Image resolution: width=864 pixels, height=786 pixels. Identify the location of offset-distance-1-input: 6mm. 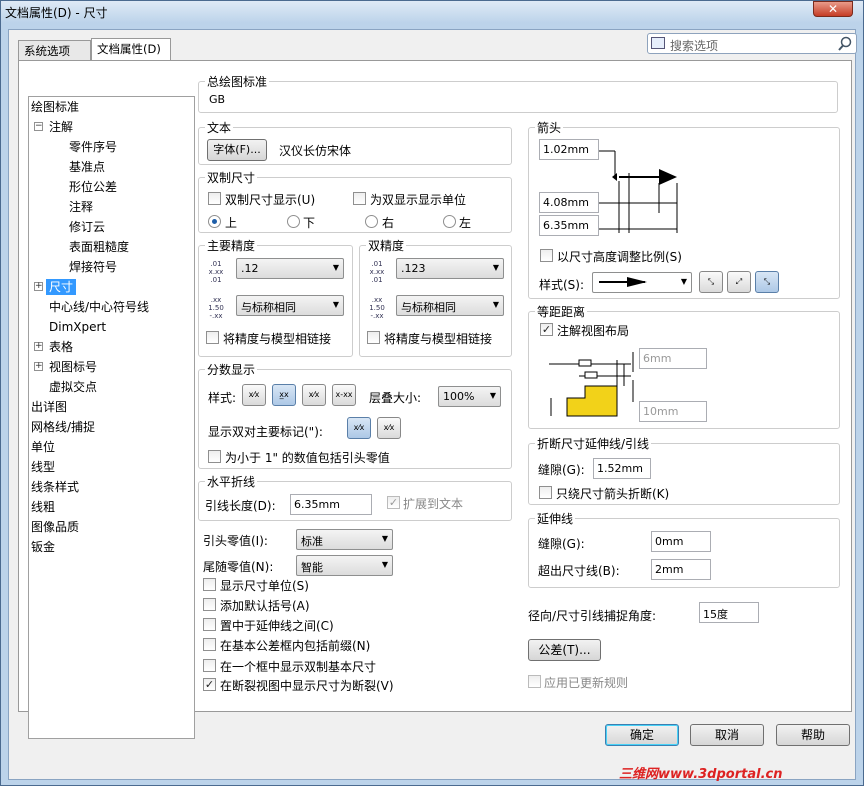
(673, 358).